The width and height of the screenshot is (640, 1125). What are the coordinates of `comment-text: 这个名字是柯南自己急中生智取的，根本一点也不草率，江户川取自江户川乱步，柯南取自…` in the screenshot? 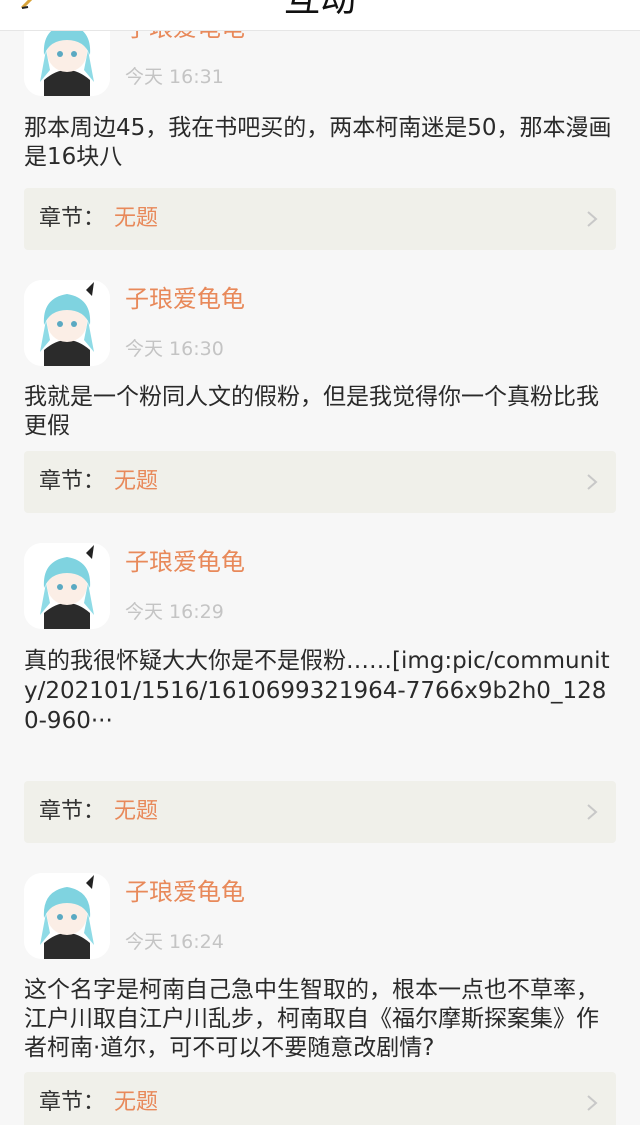 It's located at (311, 1019).